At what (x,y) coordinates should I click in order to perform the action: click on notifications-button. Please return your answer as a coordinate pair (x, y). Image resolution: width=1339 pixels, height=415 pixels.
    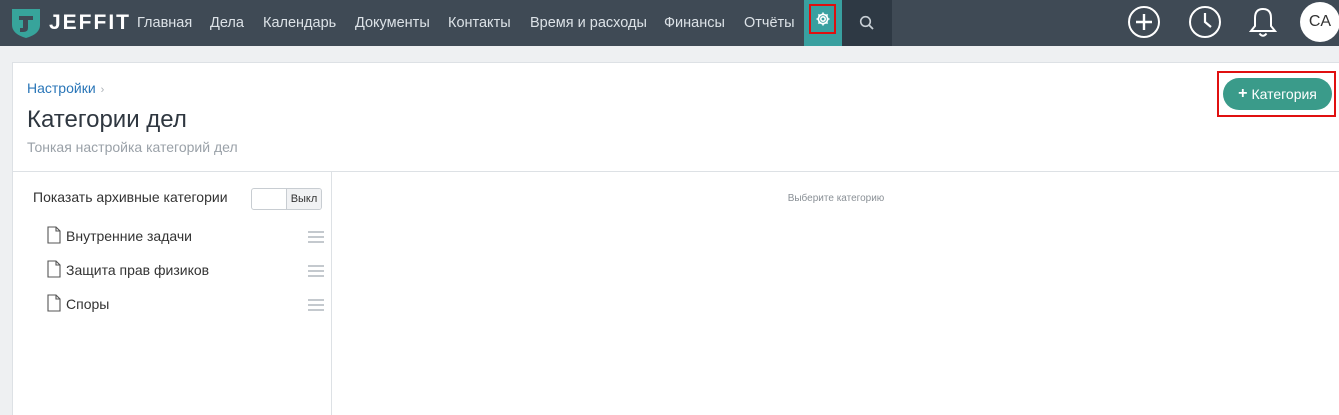
    Looking at the image, I should click on (1263, 22).